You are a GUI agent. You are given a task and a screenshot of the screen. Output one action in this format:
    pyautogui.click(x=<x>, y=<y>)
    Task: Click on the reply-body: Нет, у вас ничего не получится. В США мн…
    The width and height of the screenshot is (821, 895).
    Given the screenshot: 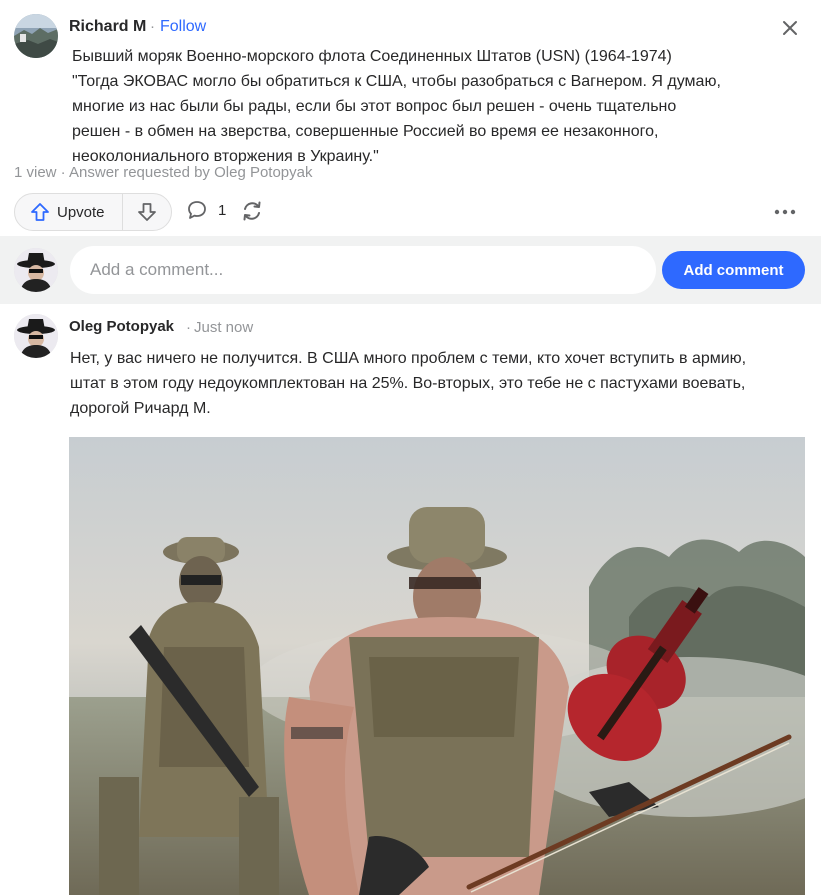 What is the action you would take?
    pyautogui.click(x=437, y=383)
    